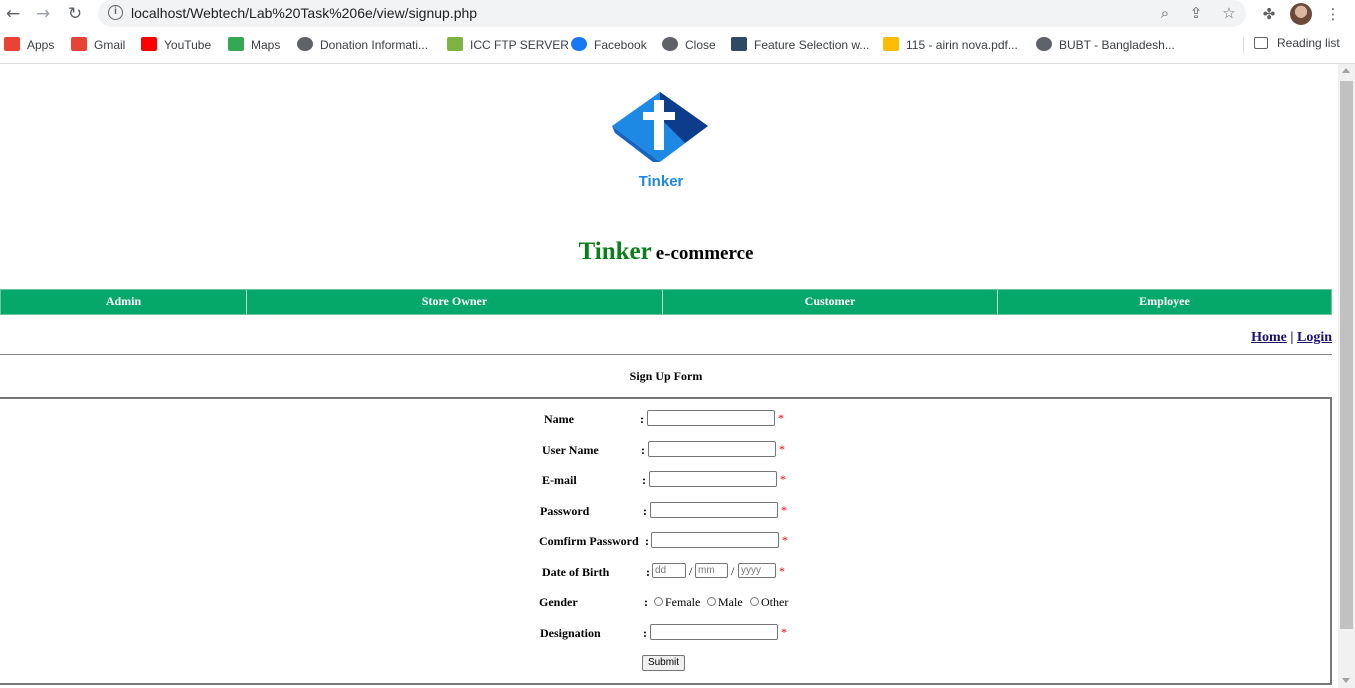 Image resolution: width=1355 pixels, height=688 pixels. Describe the element at coordinates (714, 510) in the screenshot. I see `password-input` at that location.